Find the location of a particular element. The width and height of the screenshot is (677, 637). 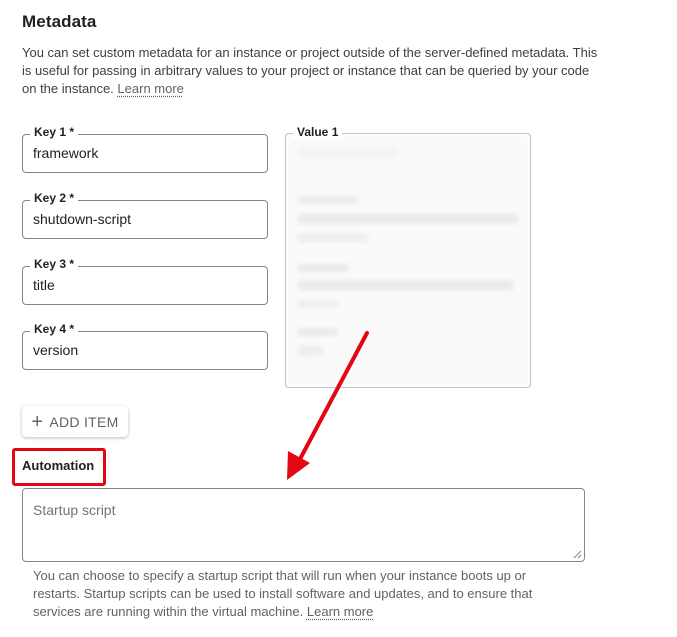

startup-learn-more-link: Learn more is located at coordinates (340, 611).